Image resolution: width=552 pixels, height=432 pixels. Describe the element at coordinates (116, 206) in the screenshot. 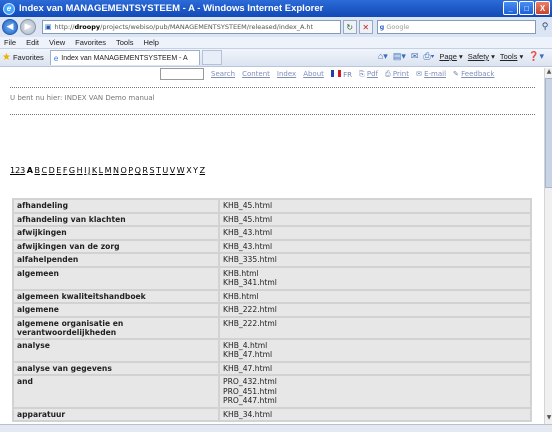

I see `index-term: afhandeling` at that location.